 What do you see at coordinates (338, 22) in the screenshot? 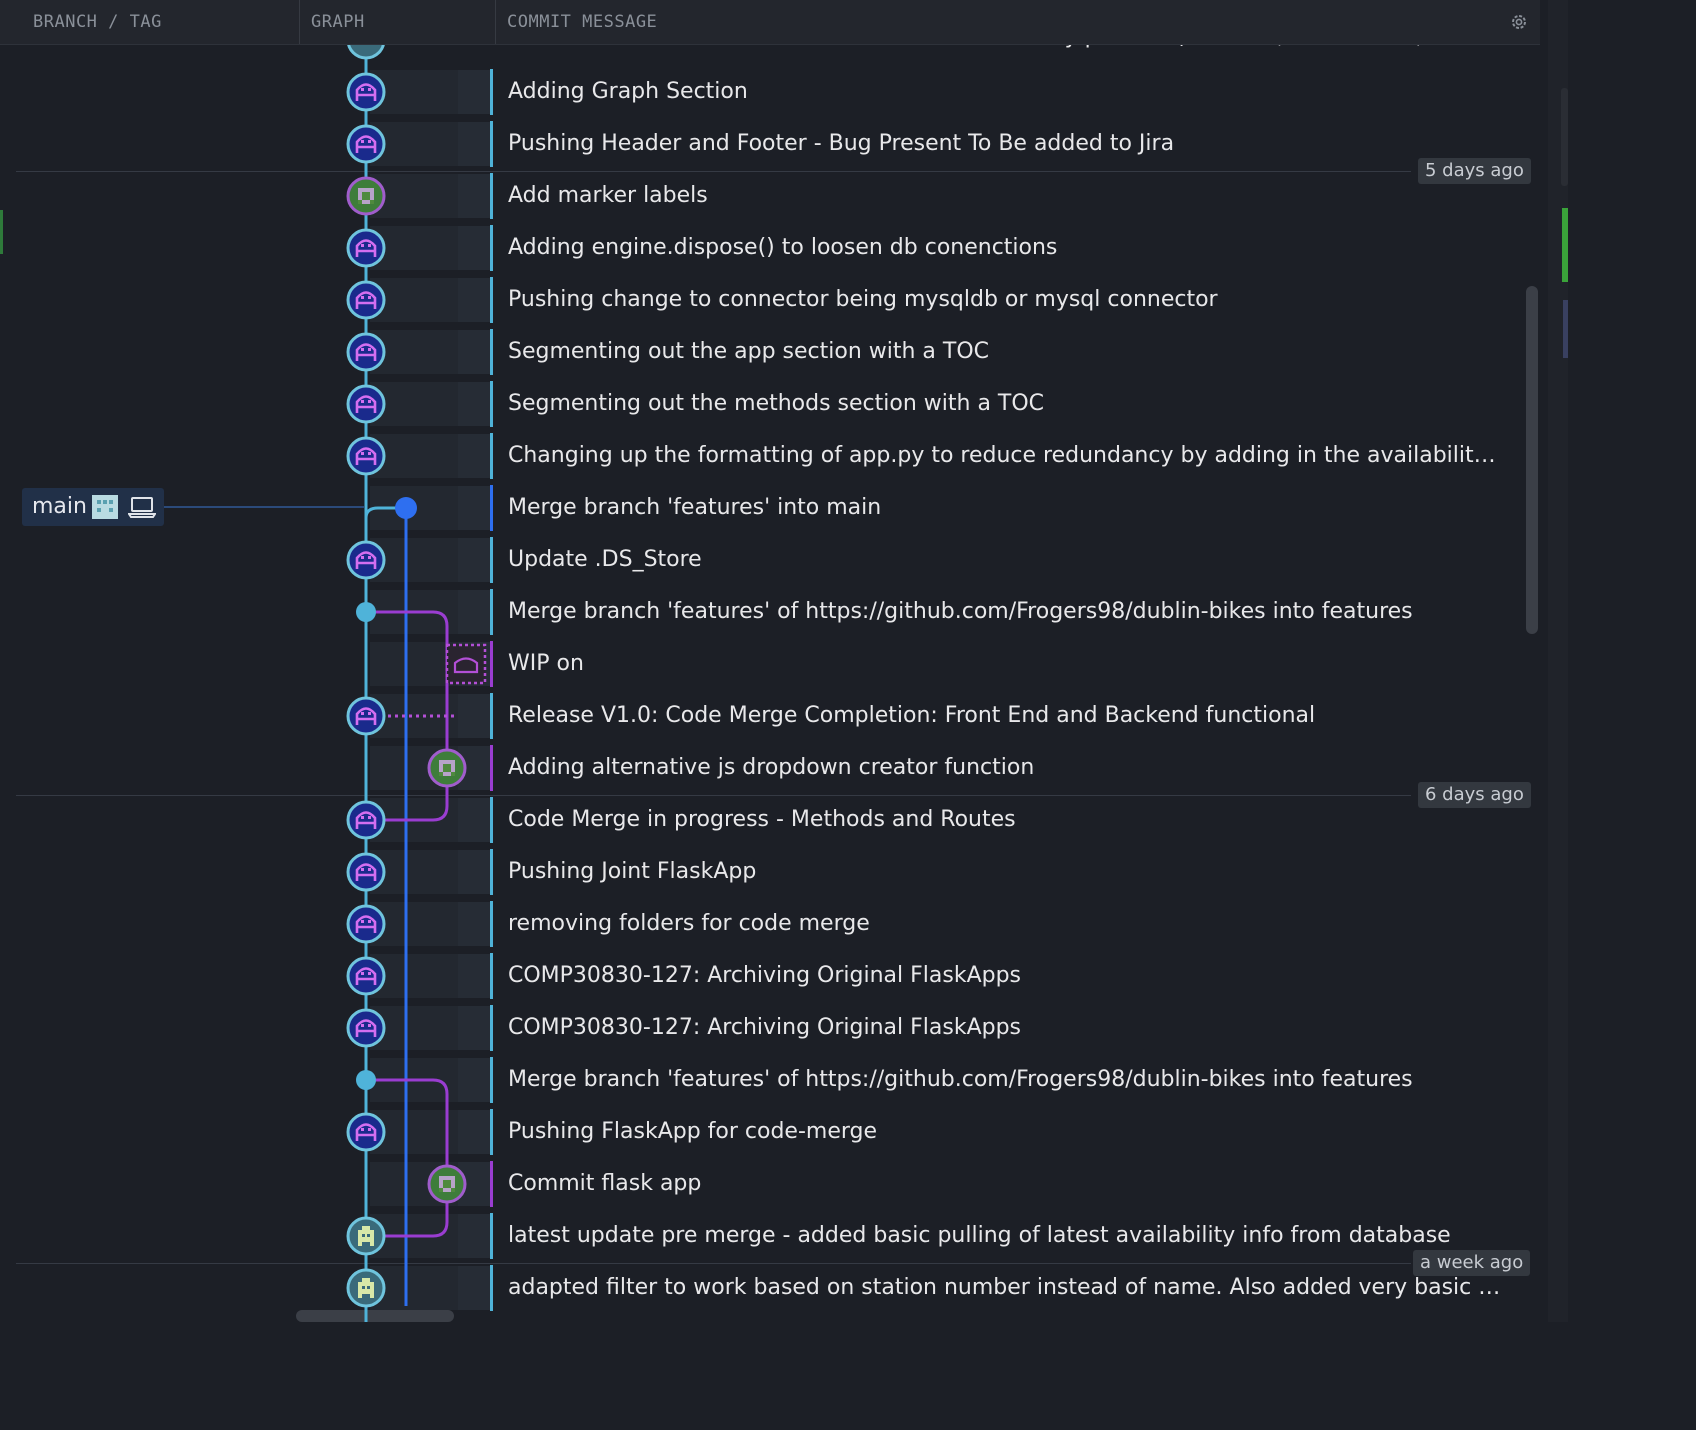
I see `column-header-graph: GRAPH` at bounding box center [338, 22].